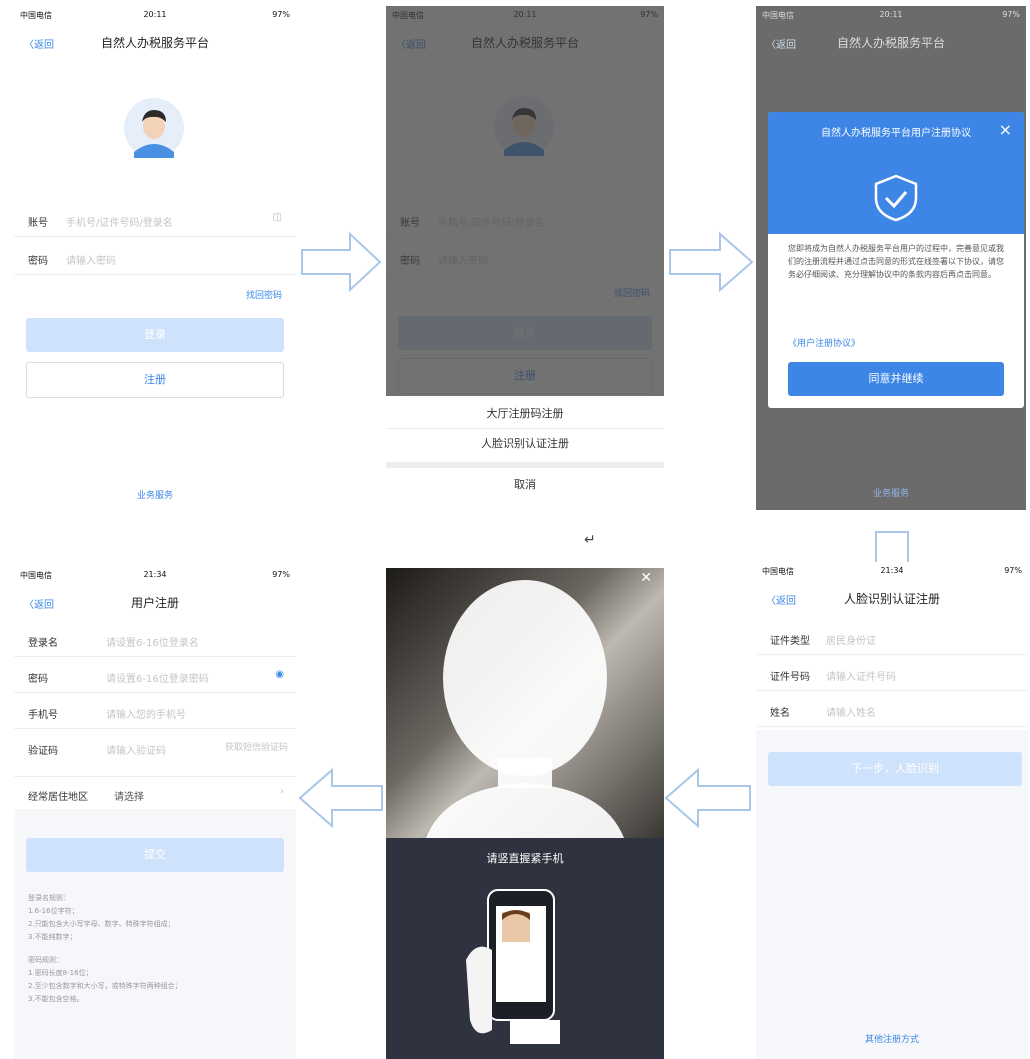 The width and height of the screenshot is (1030, 1059). What do you see at coordinates (38, 223) in the screenshot?
I see `account-label: 账号` at bounding box center [38, 223].